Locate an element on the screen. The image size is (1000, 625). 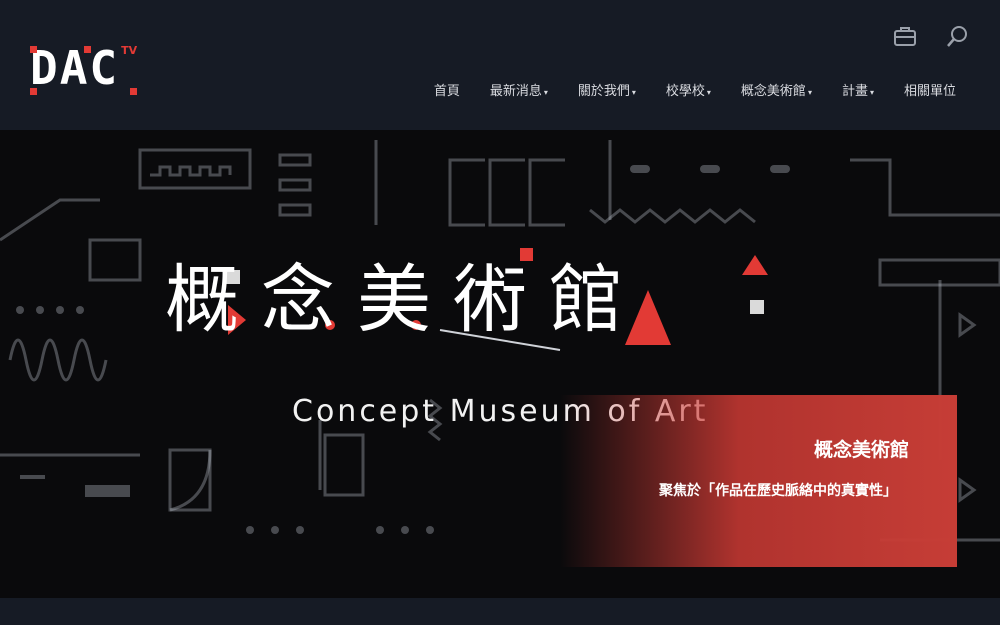
hero-caption-box: 概念美術館 聚焦於「作品在歷史脈絡中的真實性」 is located at coordinates (758, 481).